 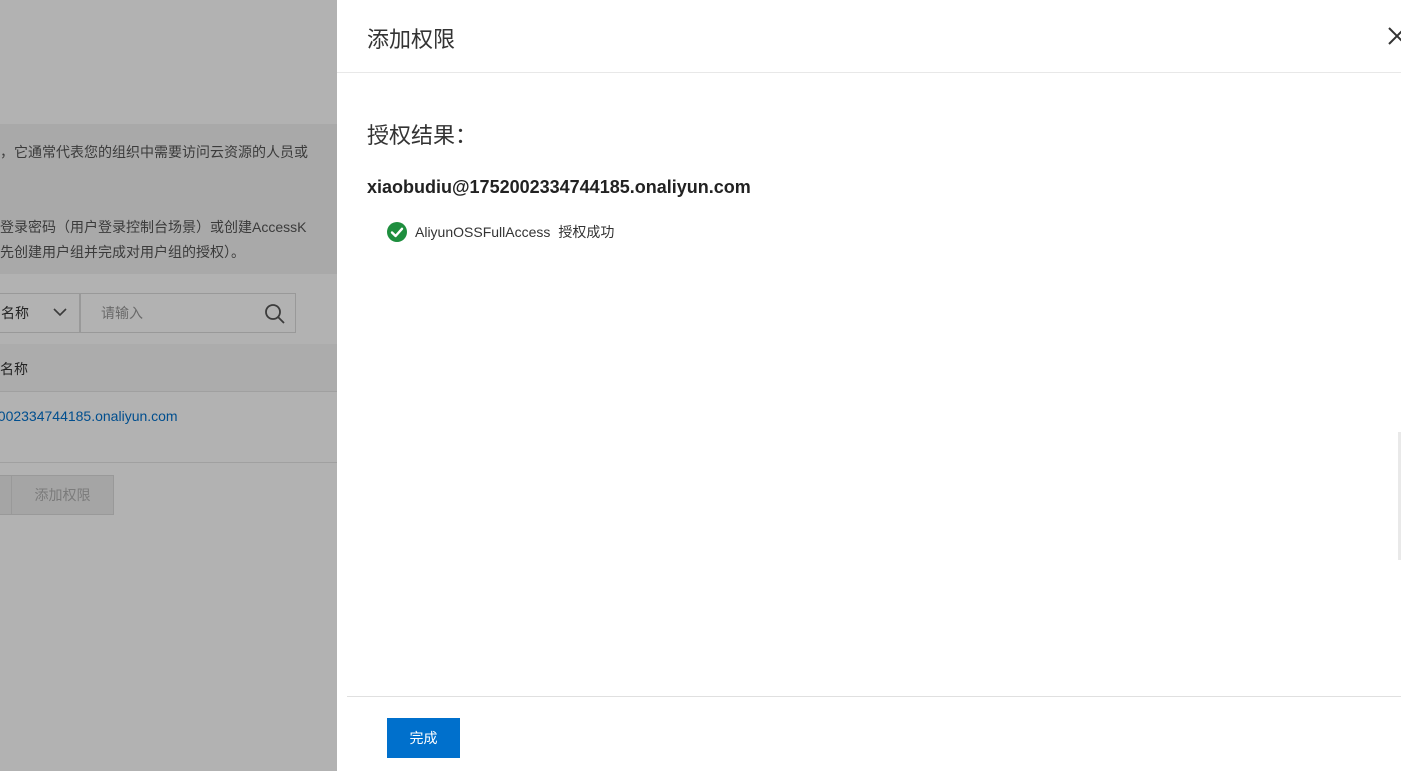 I want to click on status-text: 授权成功, so click(x=586, y=232).